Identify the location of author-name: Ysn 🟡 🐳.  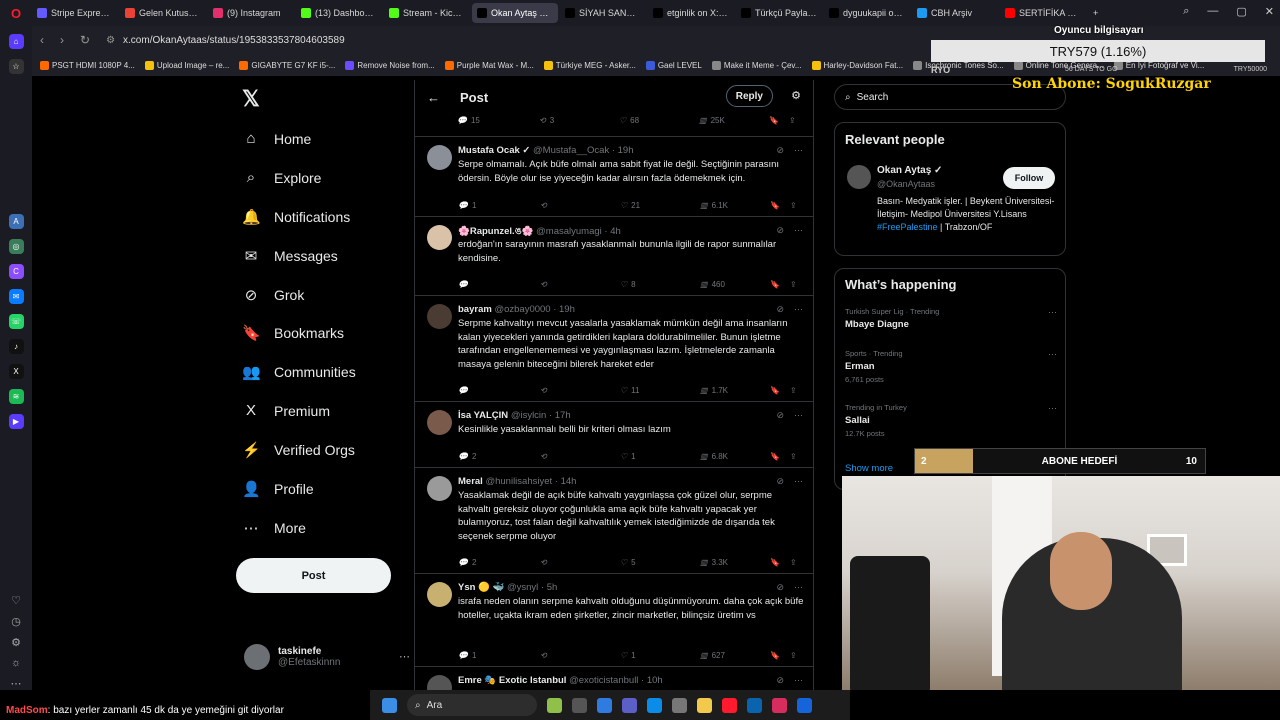
(481, 587).